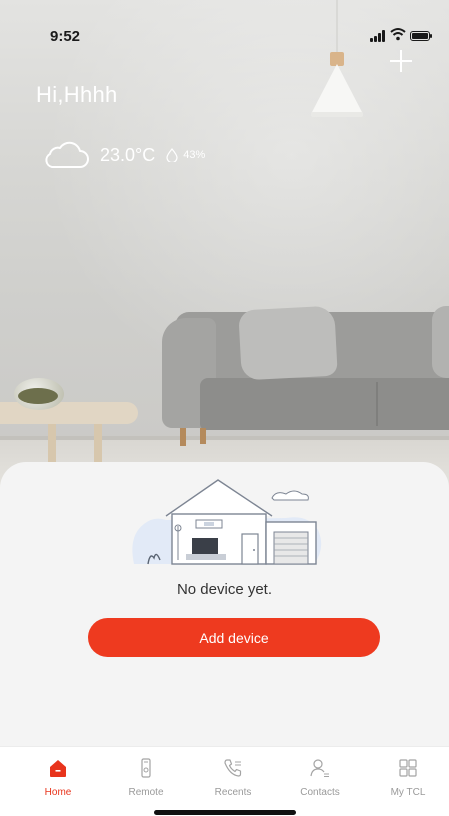 This screenshot has height=816, width=449. I want to click on wifi-icon, so click(398, 34).